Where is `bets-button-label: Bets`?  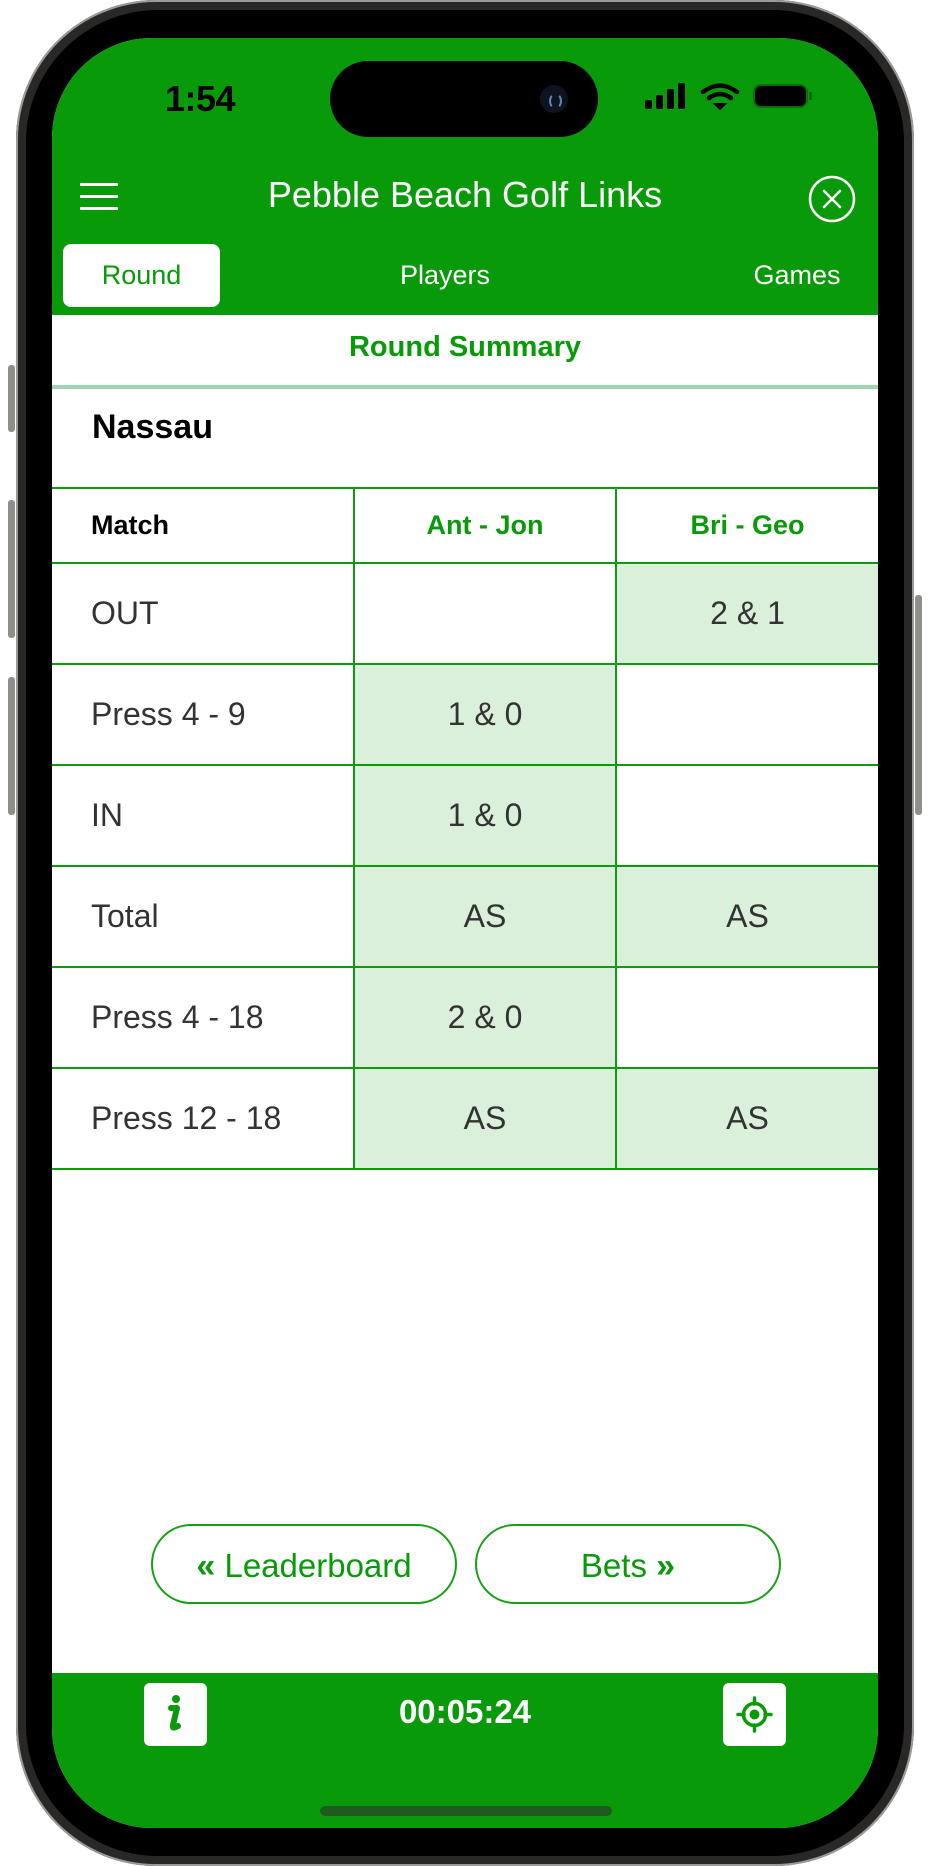
bets-button-label: Bets is located at coordinates (613, 1565).